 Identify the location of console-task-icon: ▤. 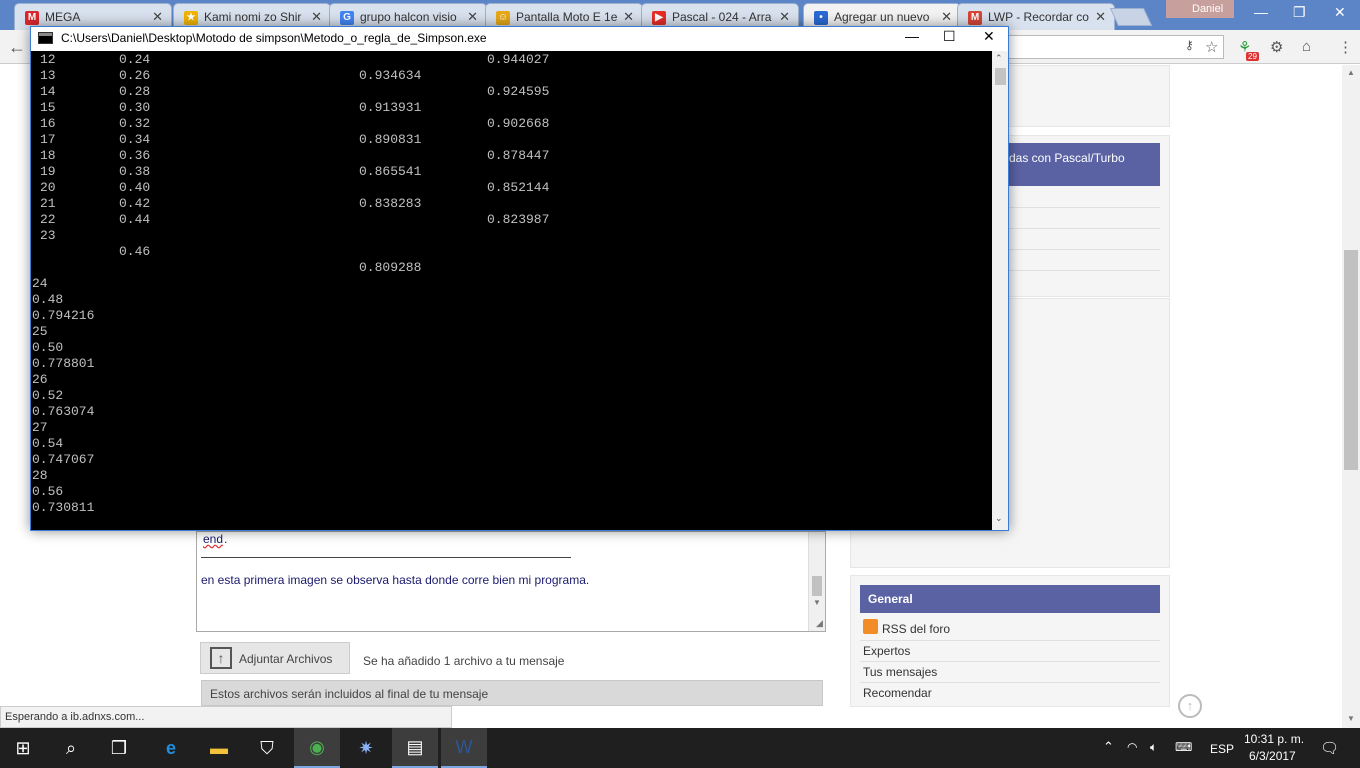
(415, 748).